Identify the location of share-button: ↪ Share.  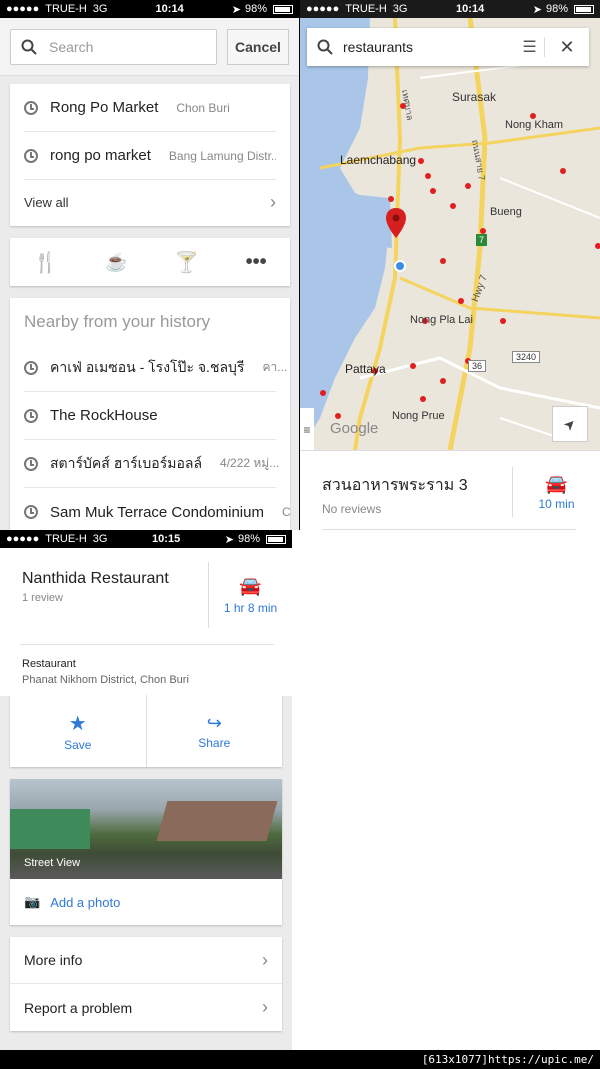
(215, 731).